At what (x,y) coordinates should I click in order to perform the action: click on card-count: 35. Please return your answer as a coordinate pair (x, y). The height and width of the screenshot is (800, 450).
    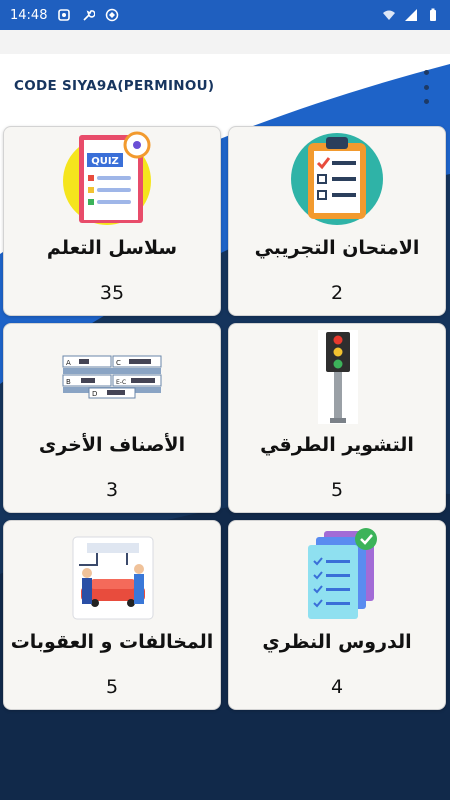
    Looking at the image, I should click on (112, 293).